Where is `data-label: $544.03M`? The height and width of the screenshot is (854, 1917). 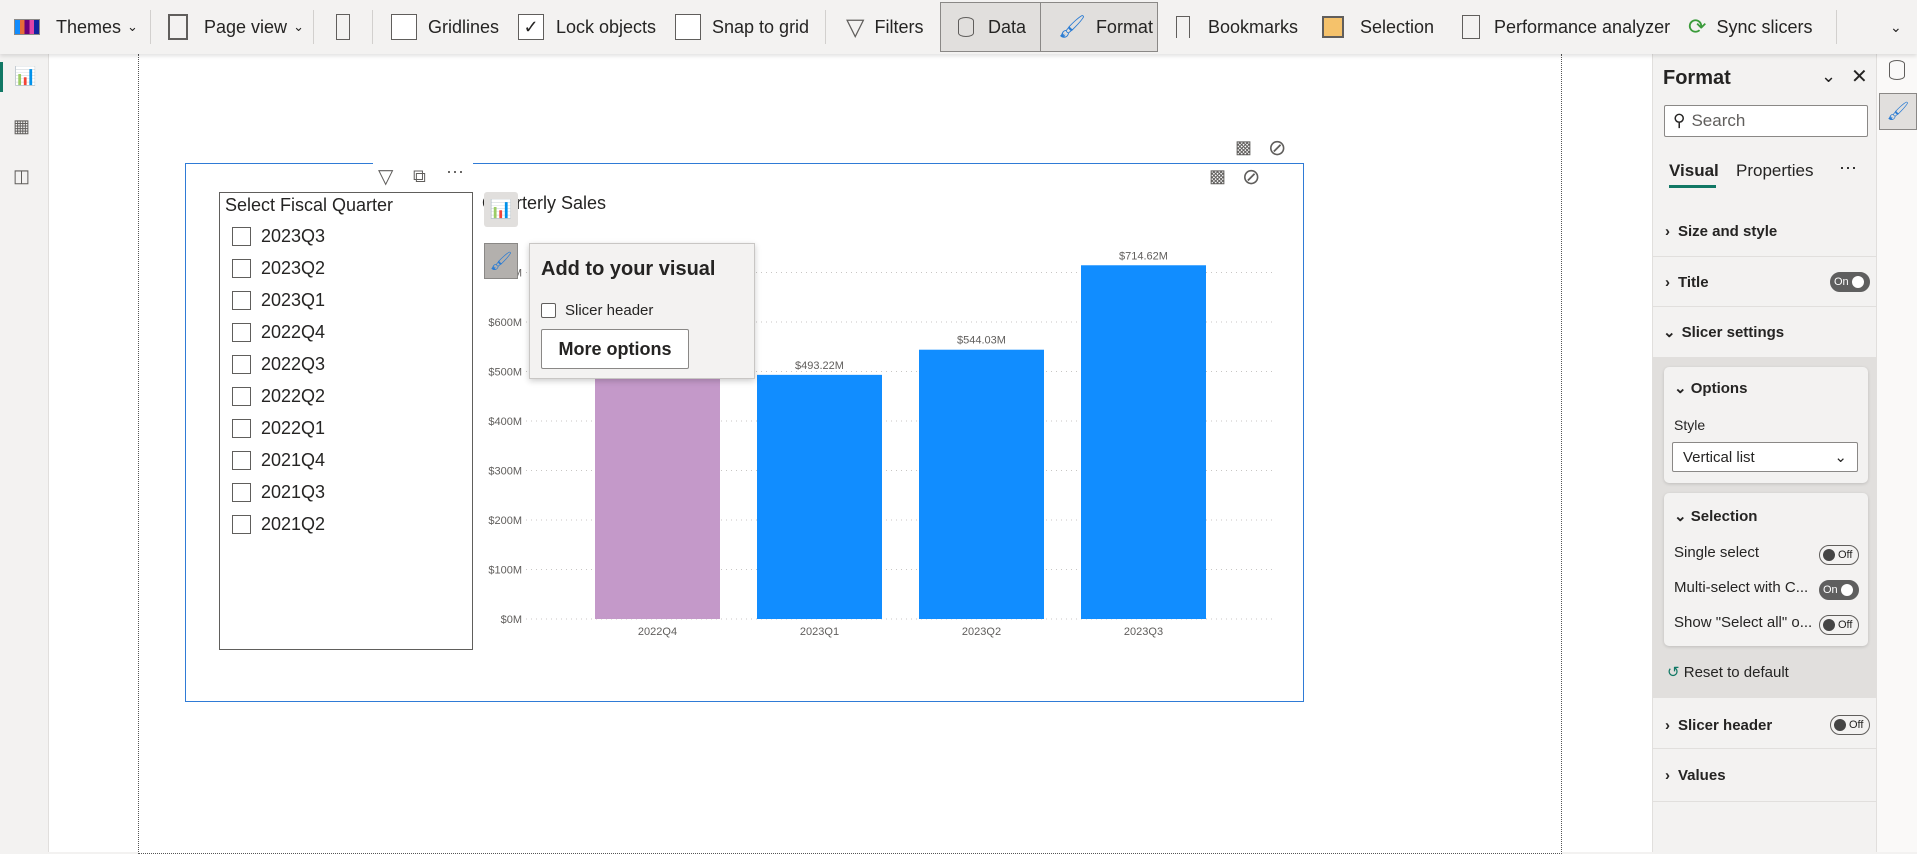
data-label: $544.03M is located at coordinates (981, 341).